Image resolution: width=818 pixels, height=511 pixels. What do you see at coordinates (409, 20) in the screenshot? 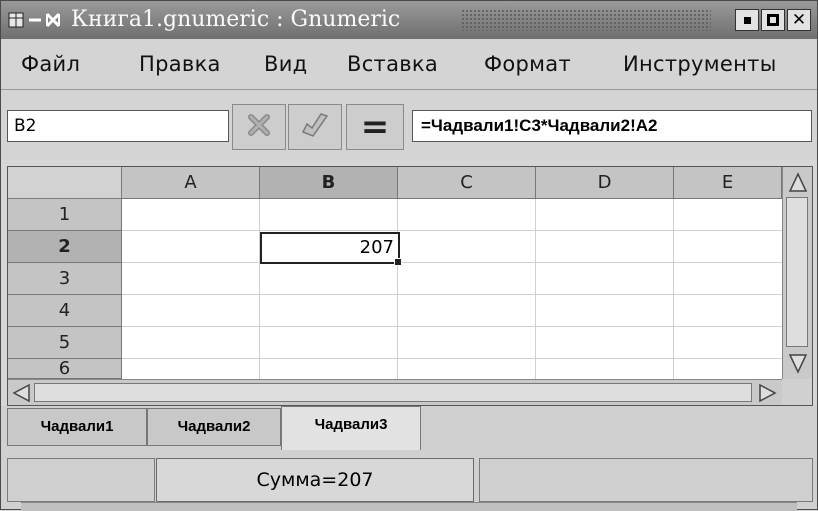
I see `title-bar: Книга1.gnumeric : Gnumeric ✕` at bounding box center [409, 20].